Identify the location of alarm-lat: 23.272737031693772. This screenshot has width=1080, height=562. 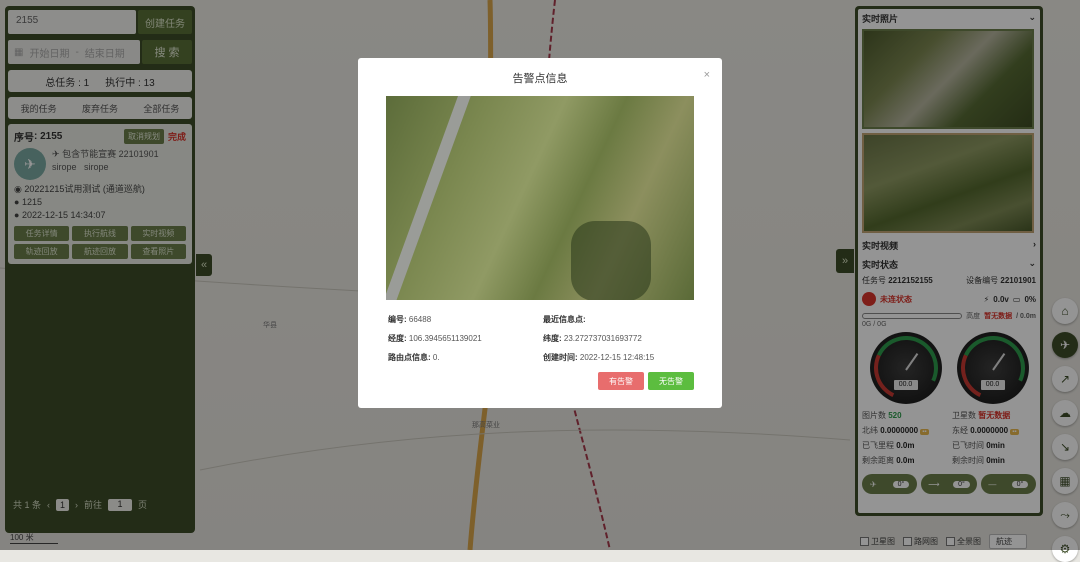
(602, 338).